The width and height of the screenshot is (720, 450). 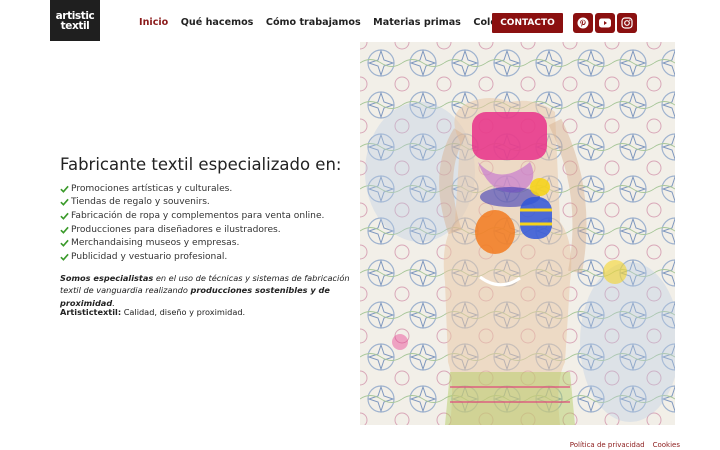 I want to click on brand-logo: artistic textil, so click(x=75, y=20).